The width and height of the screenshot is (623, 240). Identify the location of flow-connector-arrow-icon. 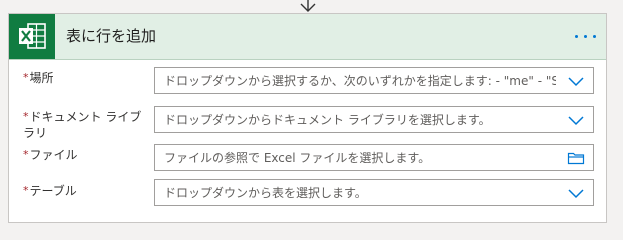
(308, 6).